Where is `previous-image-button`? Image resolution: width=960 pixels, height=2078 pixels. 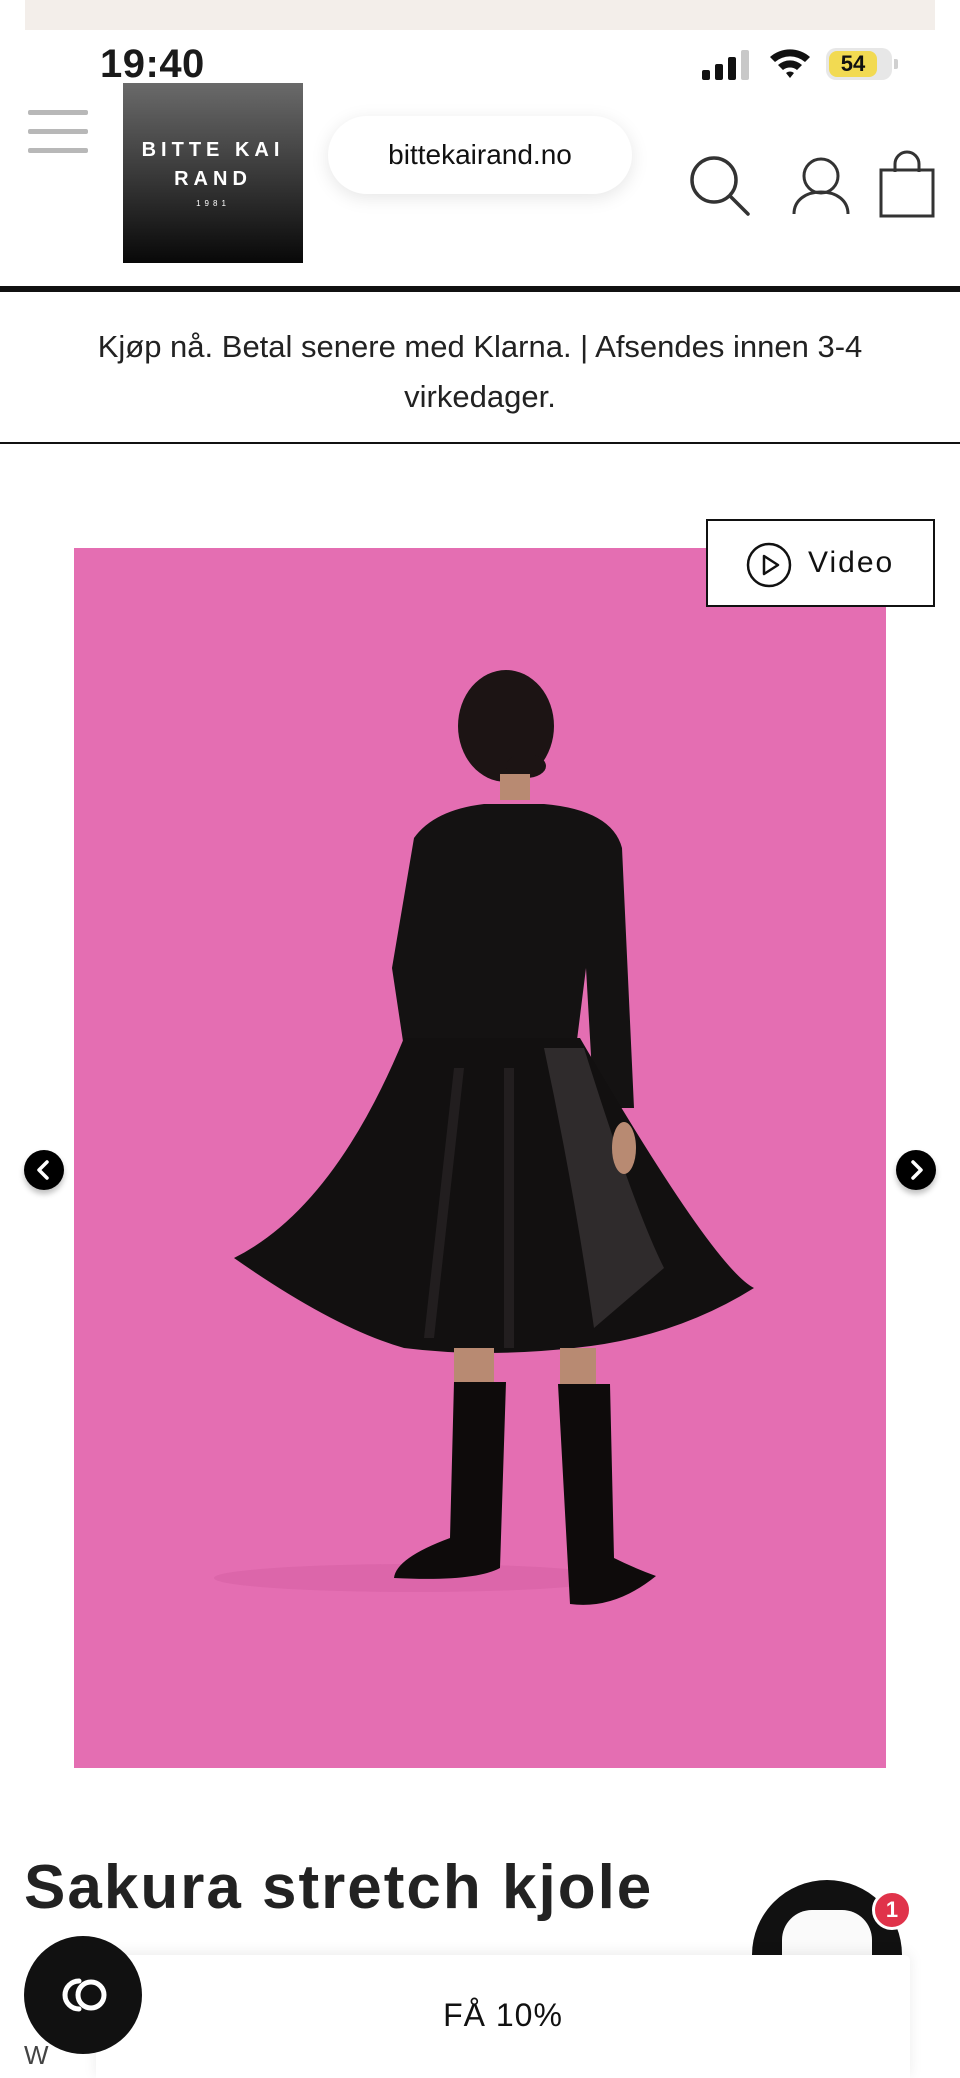
previous-image-button is located at coordinates (44, 1170).